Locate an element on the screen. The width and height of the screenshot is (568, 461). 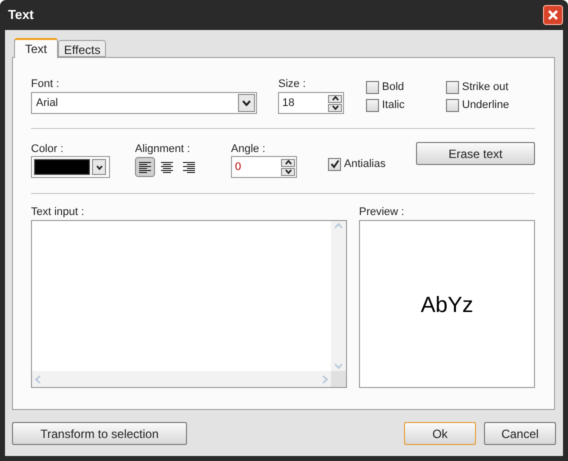
scroll-up-icon is located at coordinates (338, 226).